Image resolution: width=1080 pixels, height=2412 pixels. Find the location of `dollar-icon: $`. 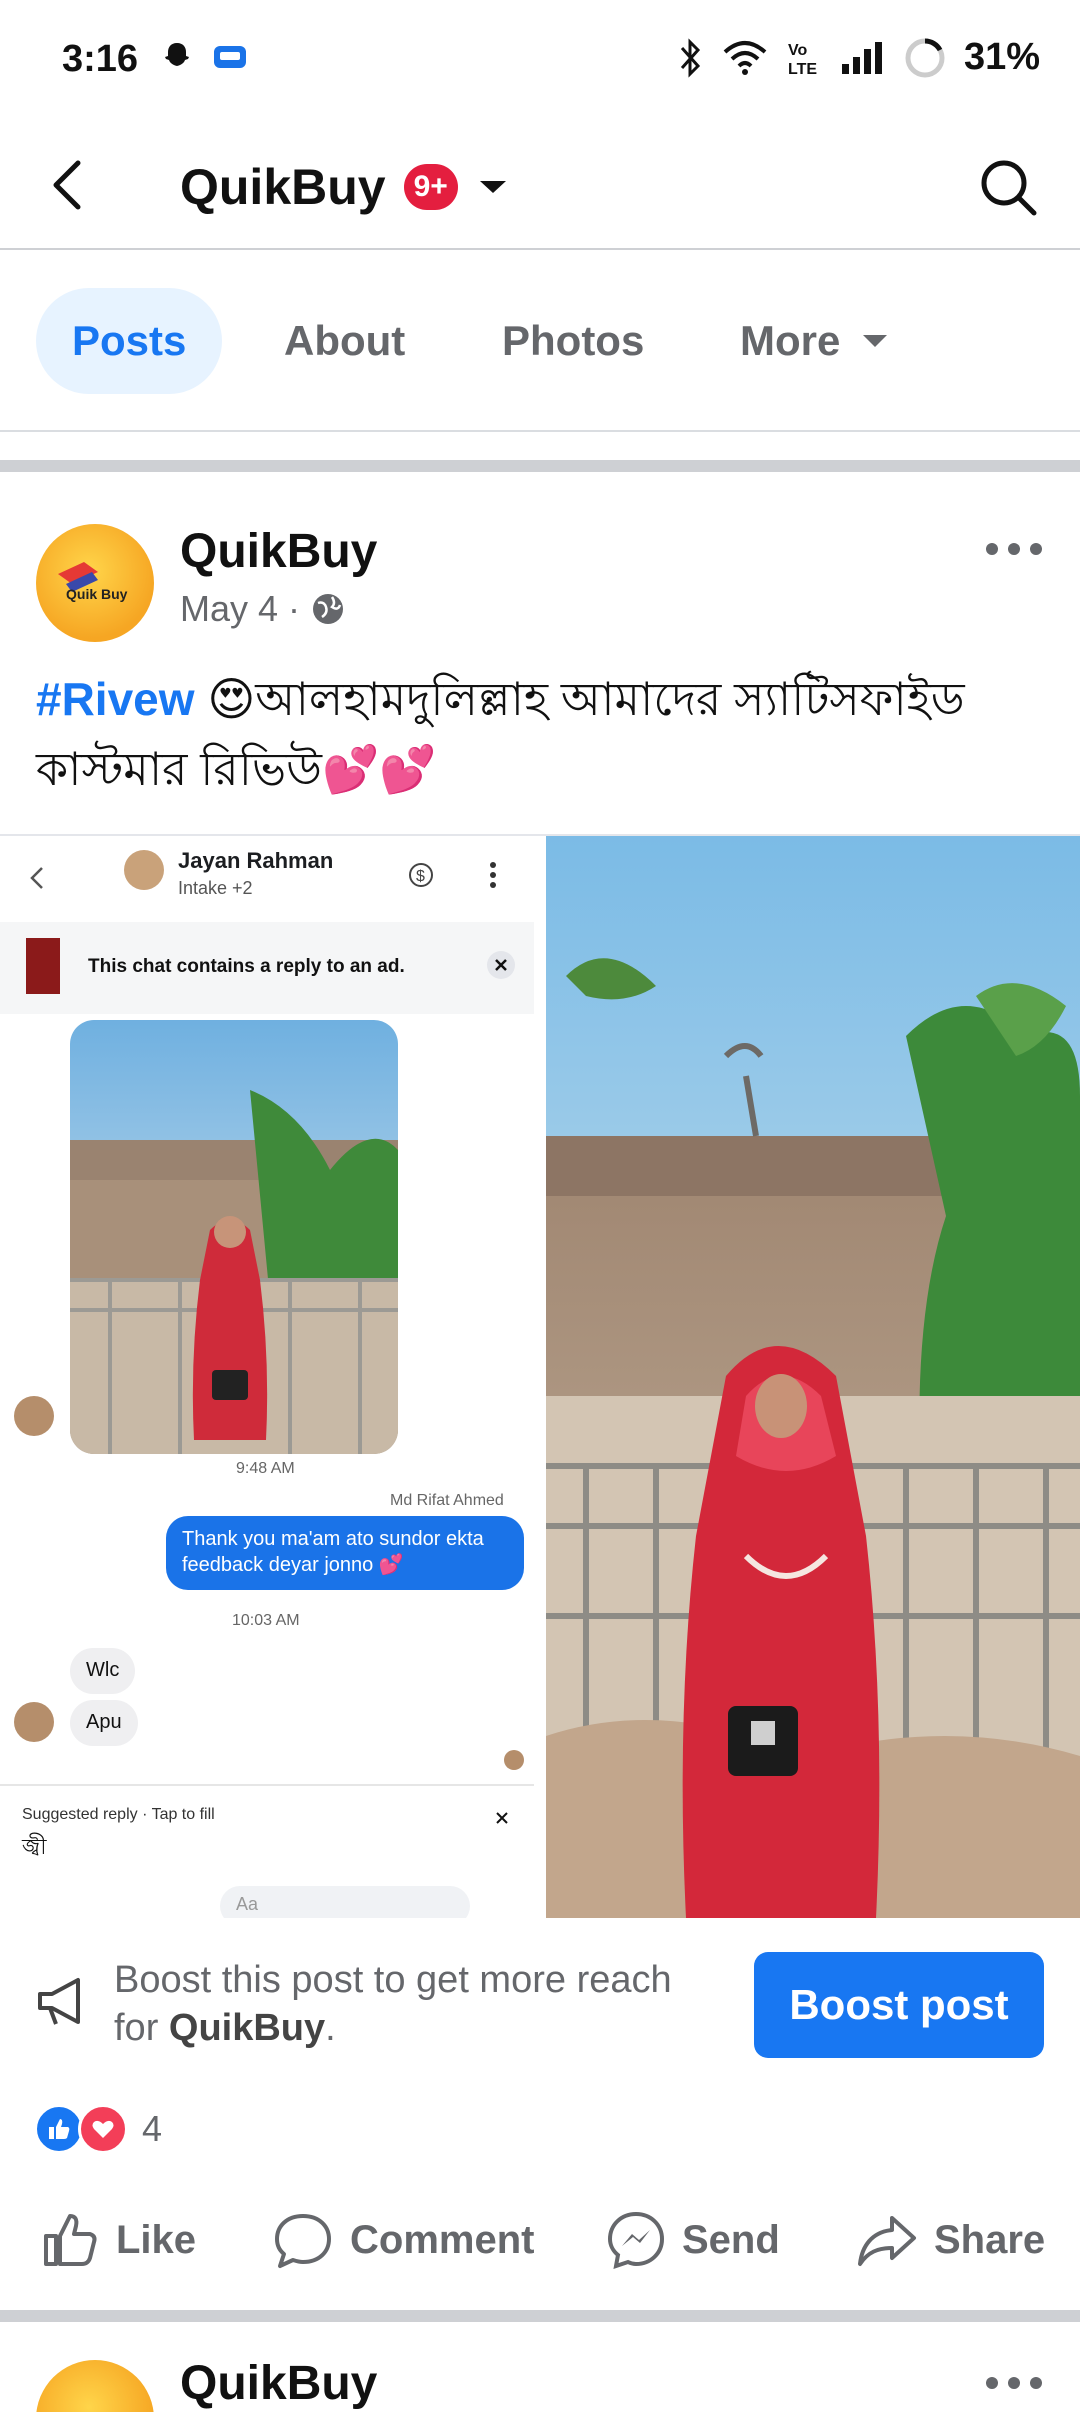

dollar-icon: $ is located at coordinates (421, 875).